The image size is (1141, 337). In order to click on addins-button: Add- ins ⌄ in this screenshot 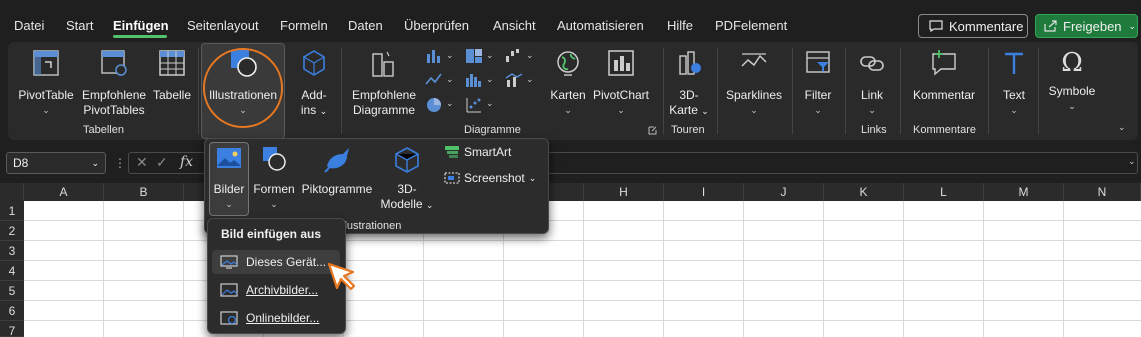, I will do `click(314, 83)`.